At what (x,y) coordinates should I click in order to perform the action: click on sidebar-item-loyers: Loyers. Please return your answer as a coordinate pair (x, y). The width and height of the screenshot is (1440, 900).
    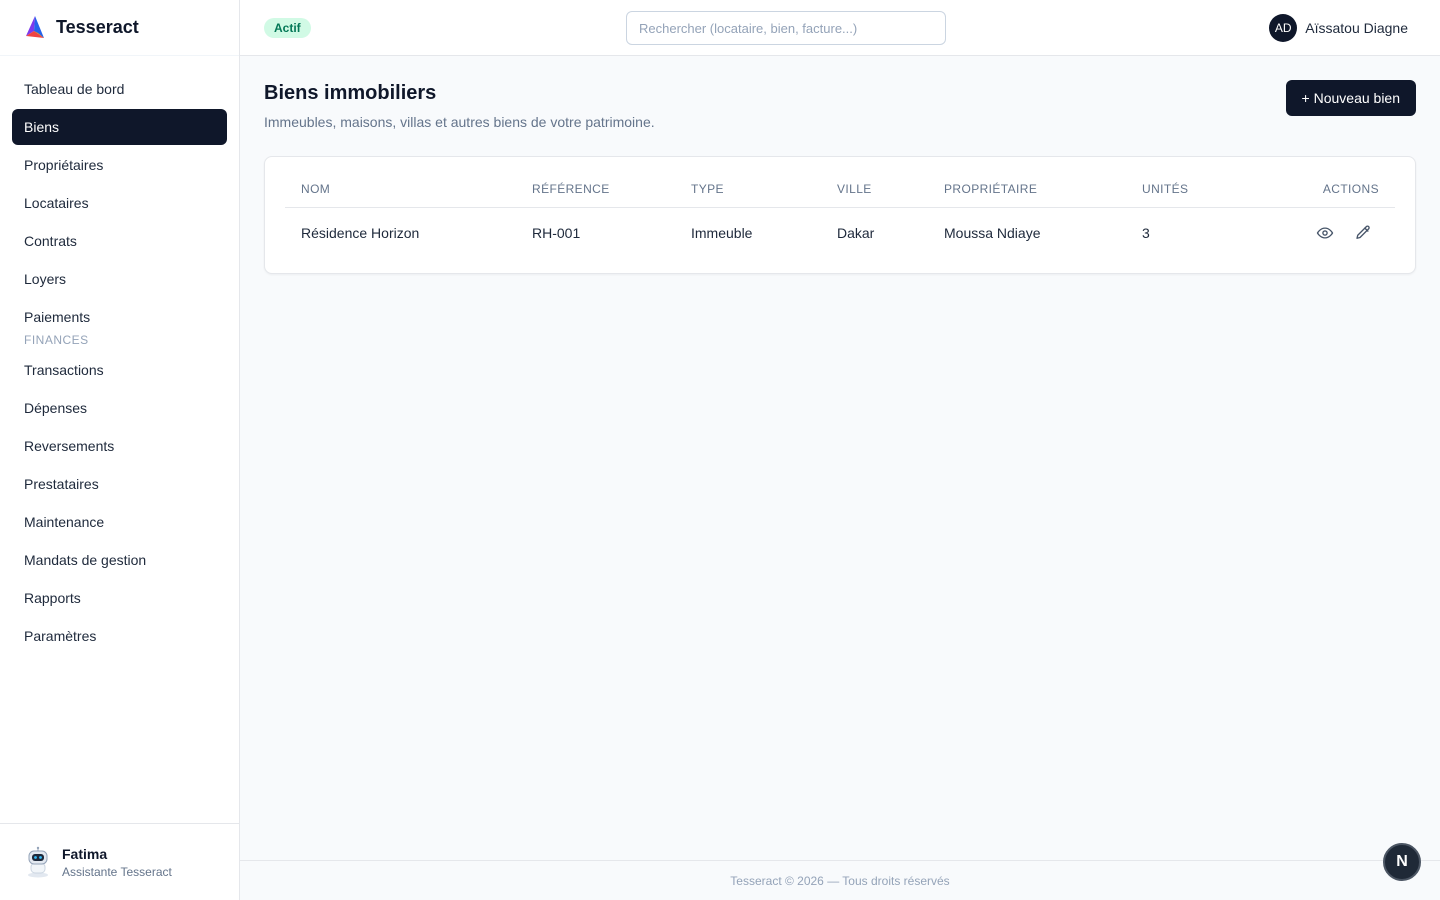
    Looking at the image, I should click on (119, 279).